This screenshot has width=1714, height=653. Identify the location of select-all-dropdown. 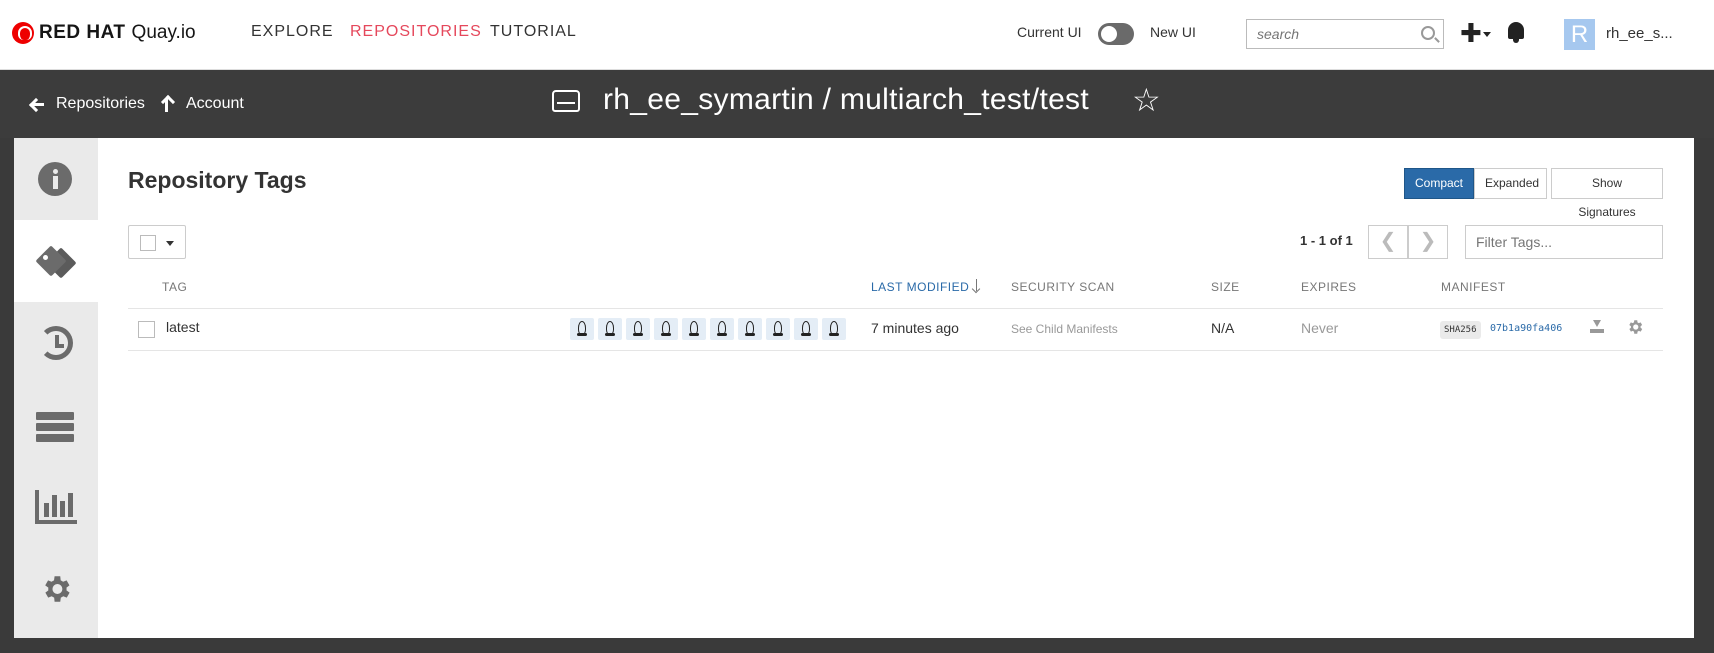
(157, 242).